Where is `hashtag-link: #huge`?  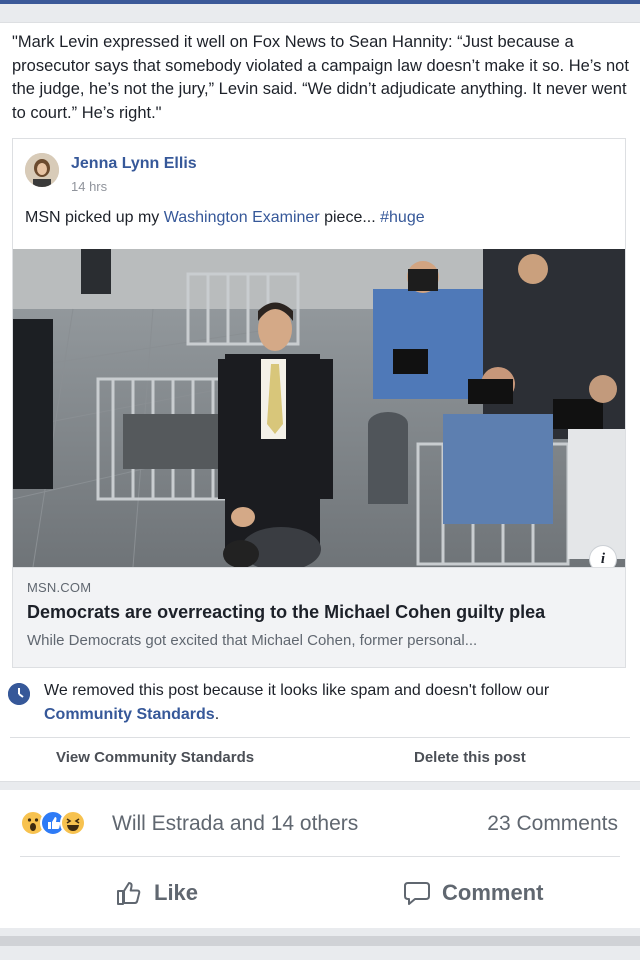
hashtag-link: #huge is located at coordinates (402, 217).